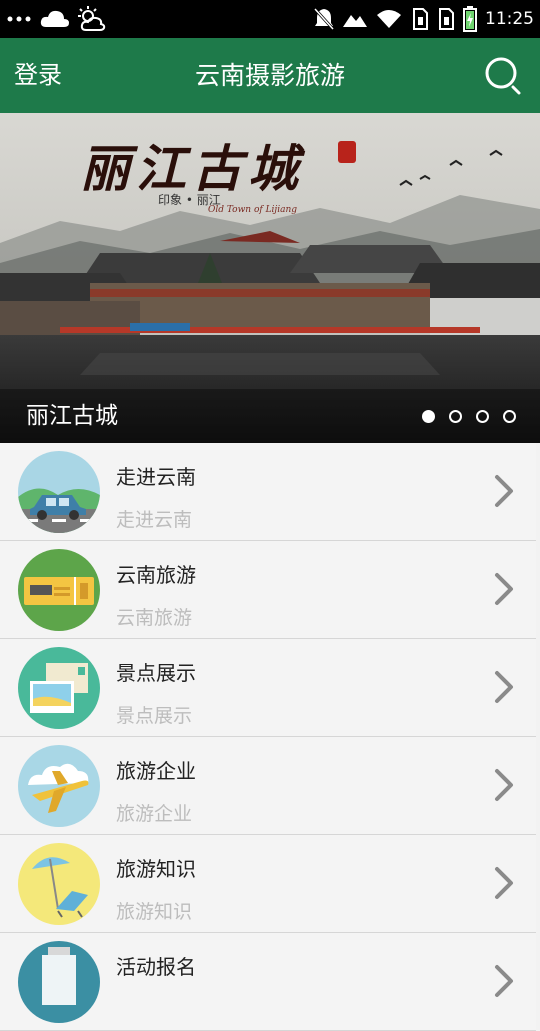 The width and height of the screenshot is (540, 1031). I want to click on status-time: 11:25, so click(509, 19).